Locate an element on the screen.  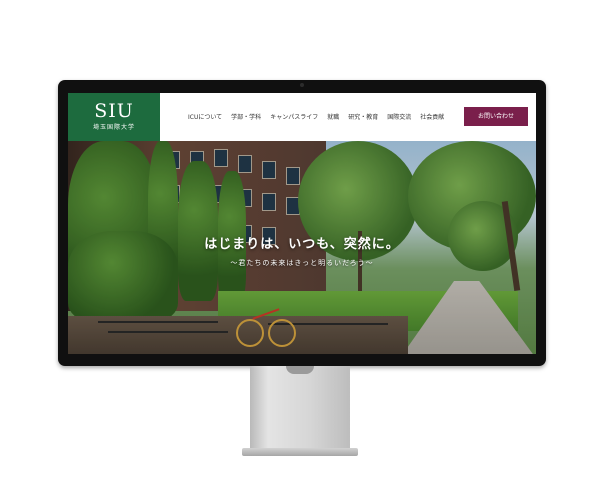
nav-item-faculties: 学部・学科 is located at coordinates (246, 116).